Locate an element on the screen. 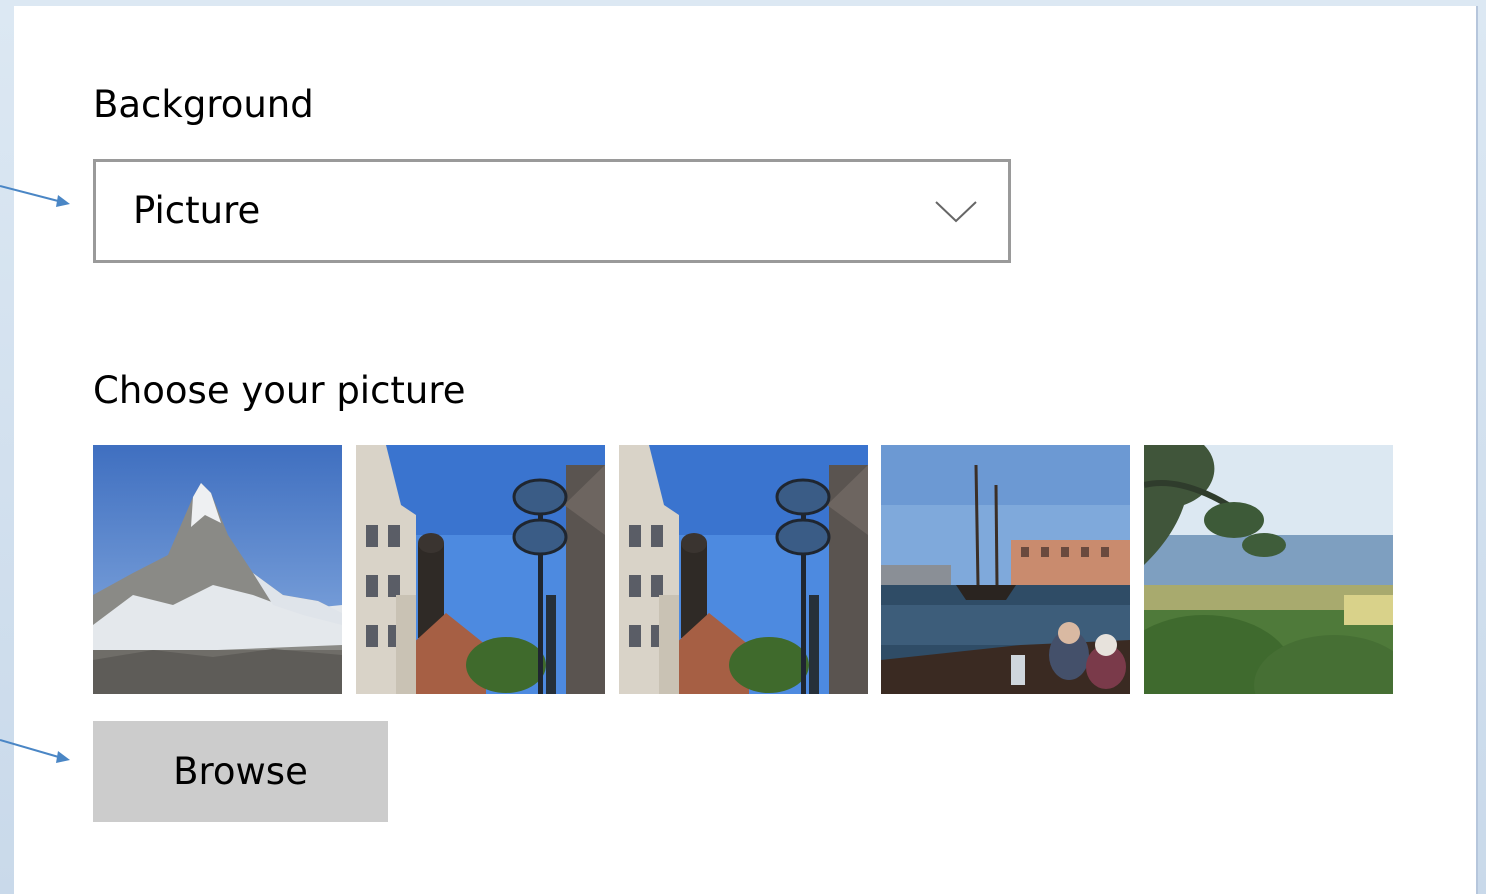 Image resolution: width=1486 pixels, height=894 pixels. browse-button: Browse is located at coordinates (240, 771).